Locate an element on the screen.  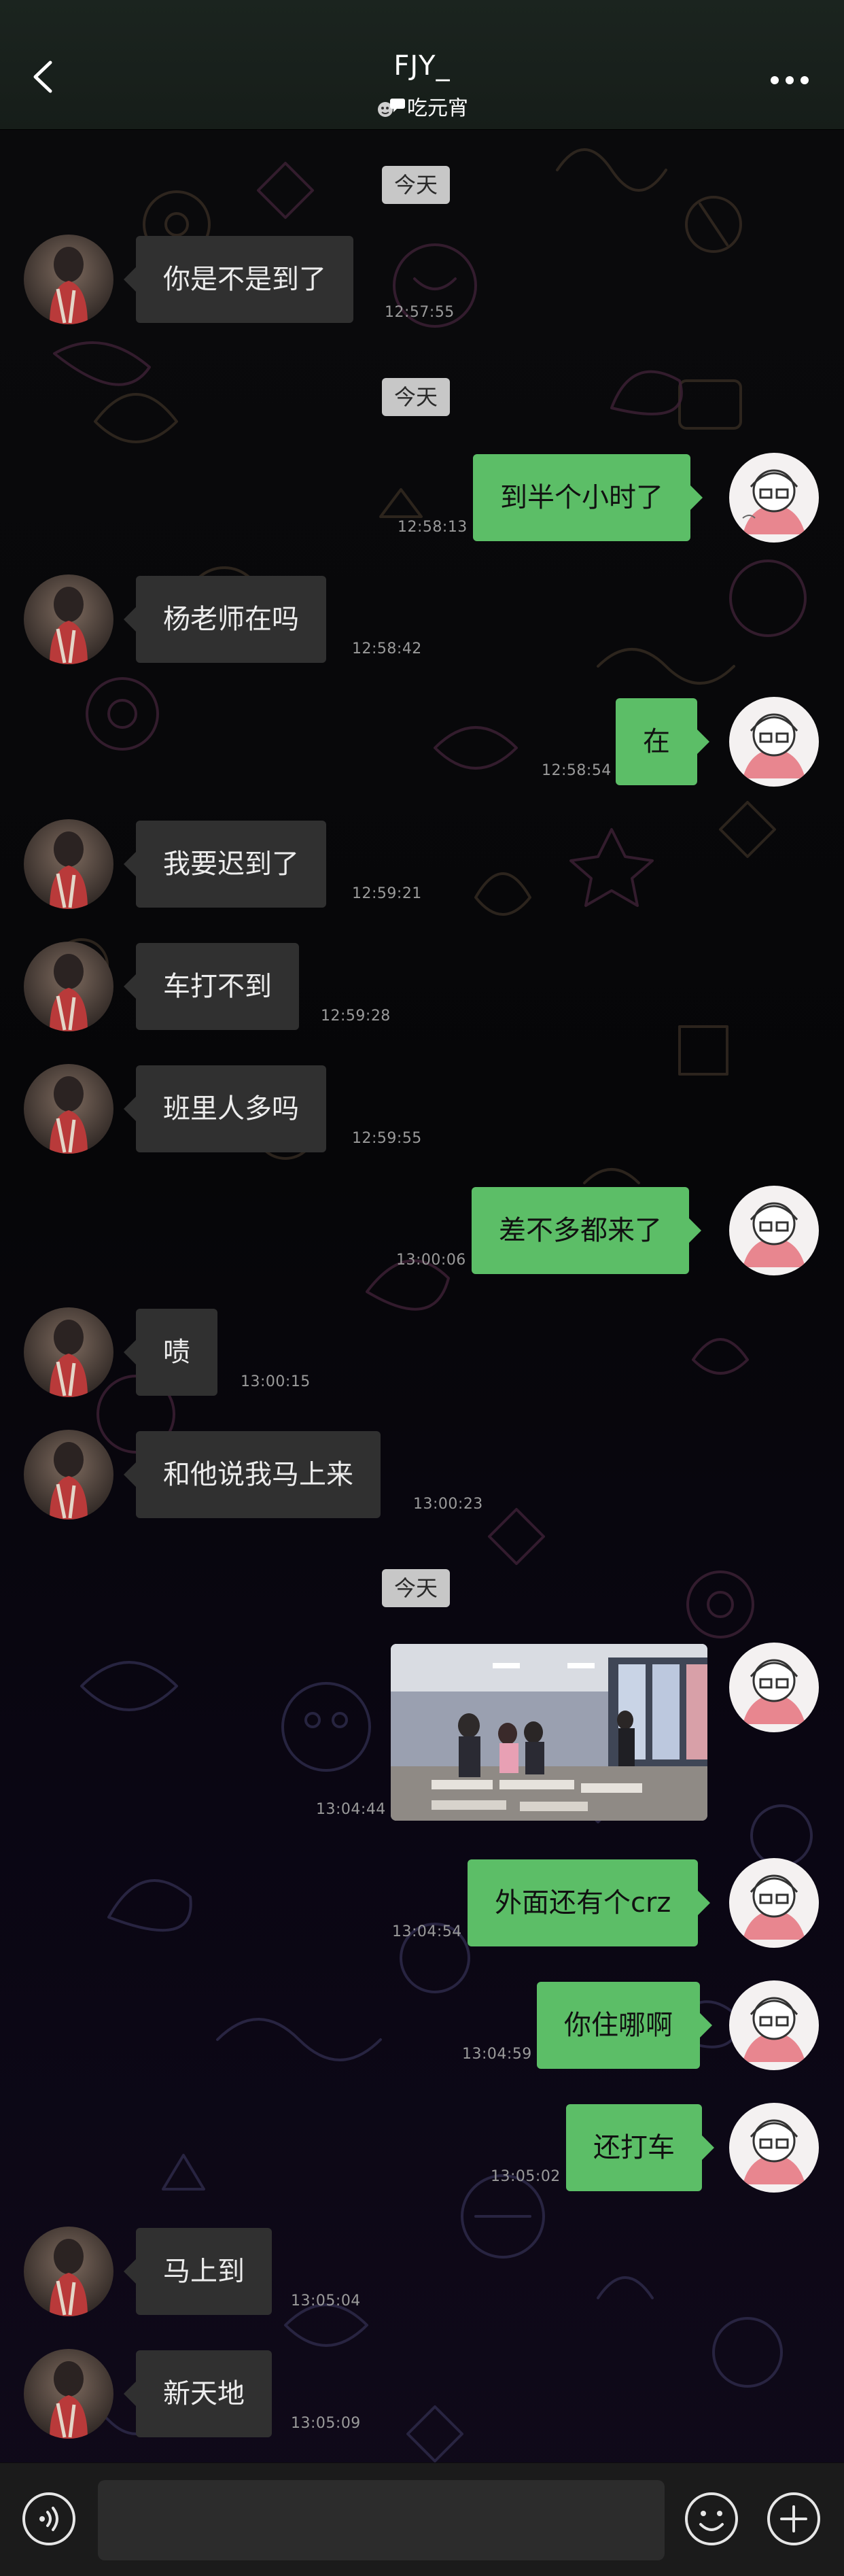
photo-message is located at coordinates (549, 1732).